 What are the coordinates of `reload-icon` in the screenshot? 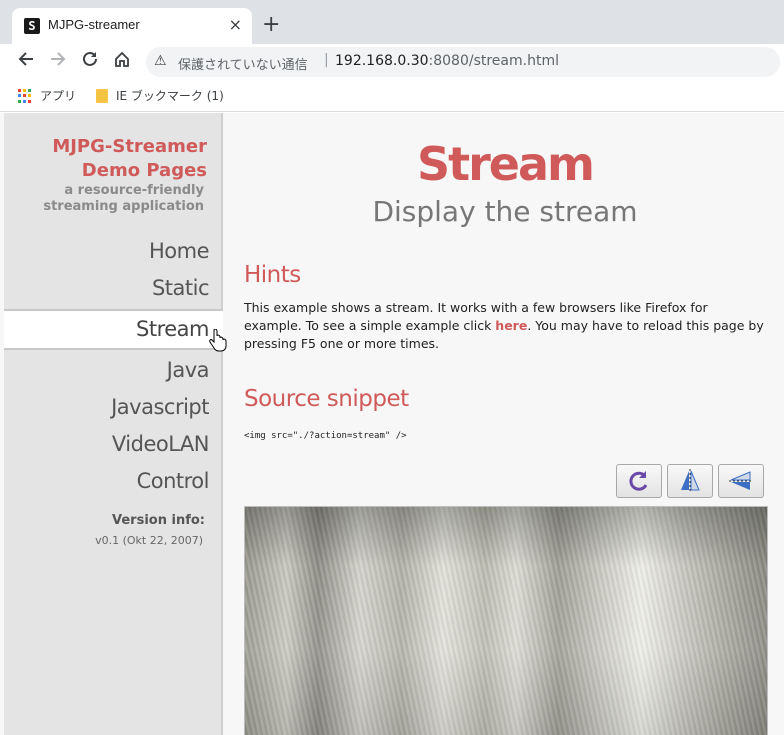 It's located at (90, 58).